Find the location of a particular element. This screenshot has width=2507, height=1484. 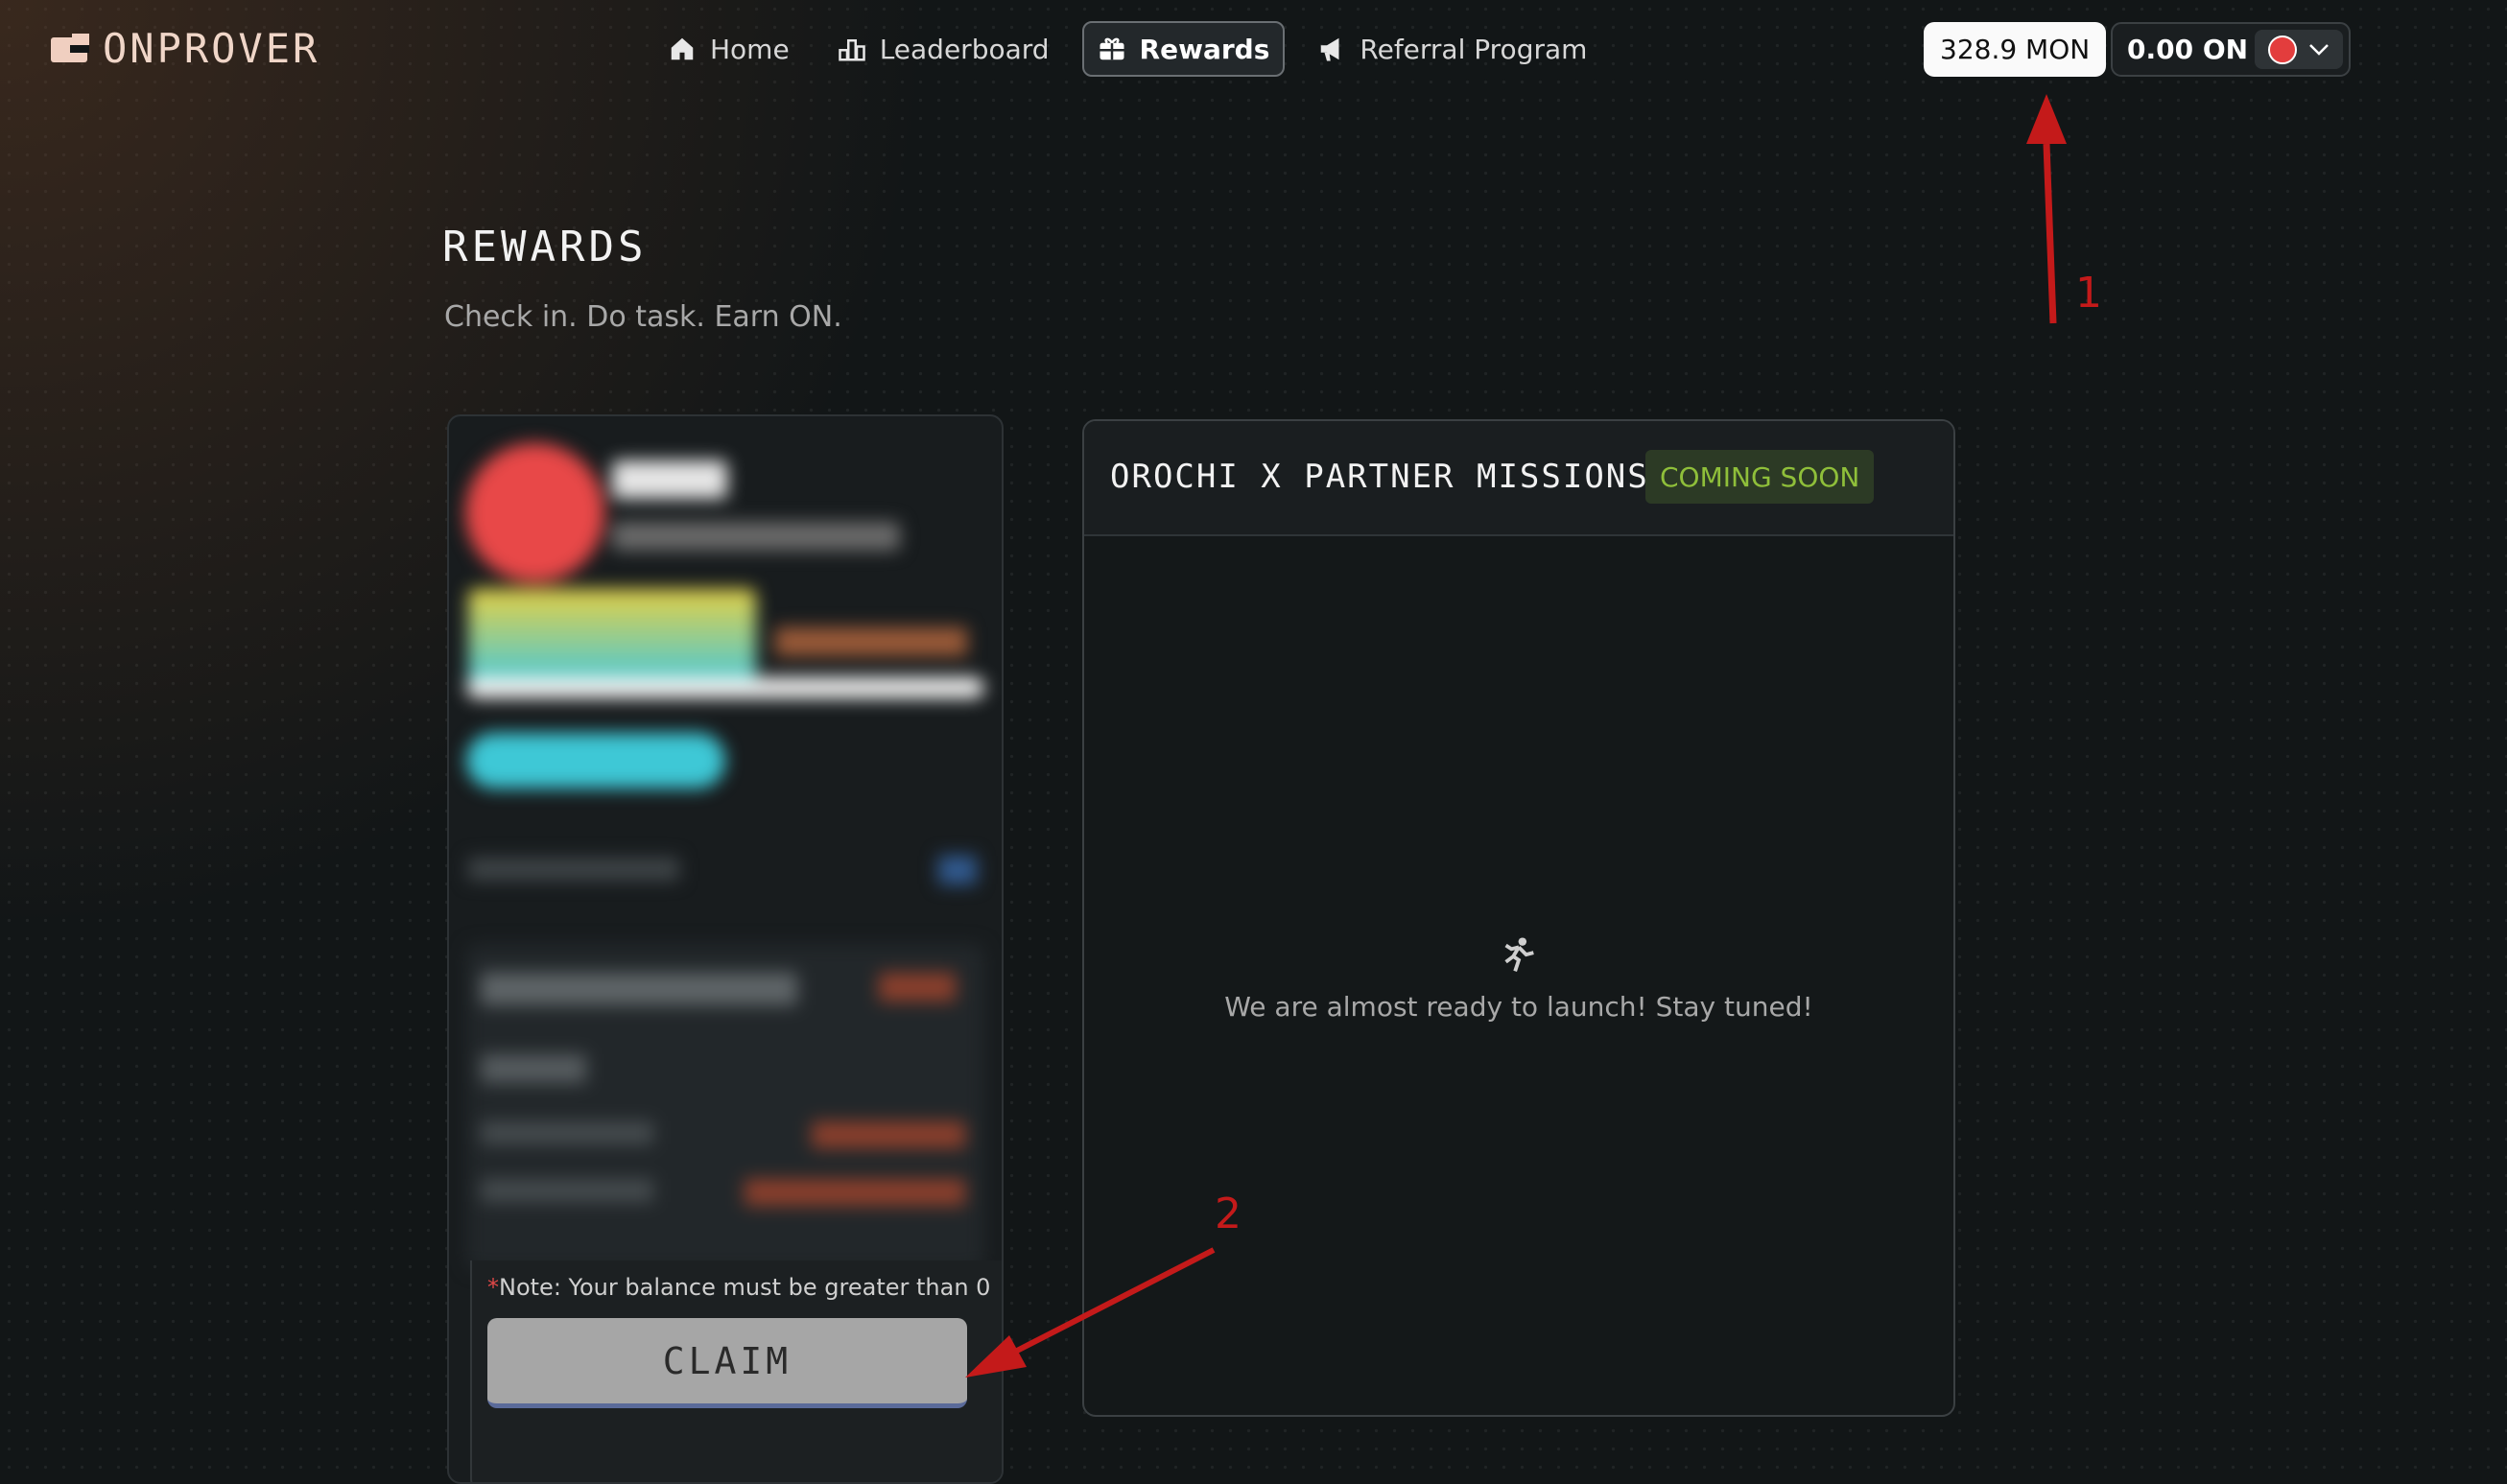

logo: ONPROVER is located at coordinates (185, 48).